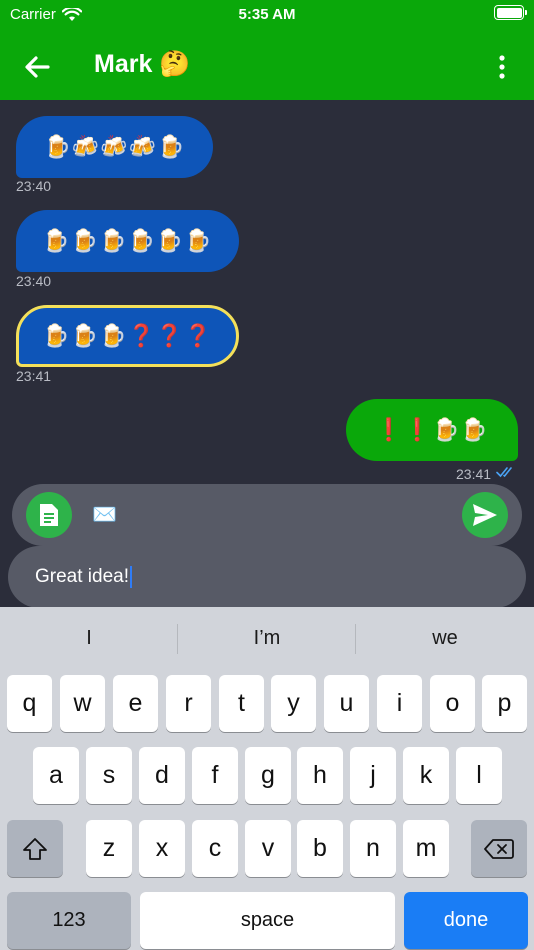 This screenshot has height=950, width=534. Describe the element at coordinates (267, 68) in the screenshot. I see `chat-header: Mark 🤔` at that location.